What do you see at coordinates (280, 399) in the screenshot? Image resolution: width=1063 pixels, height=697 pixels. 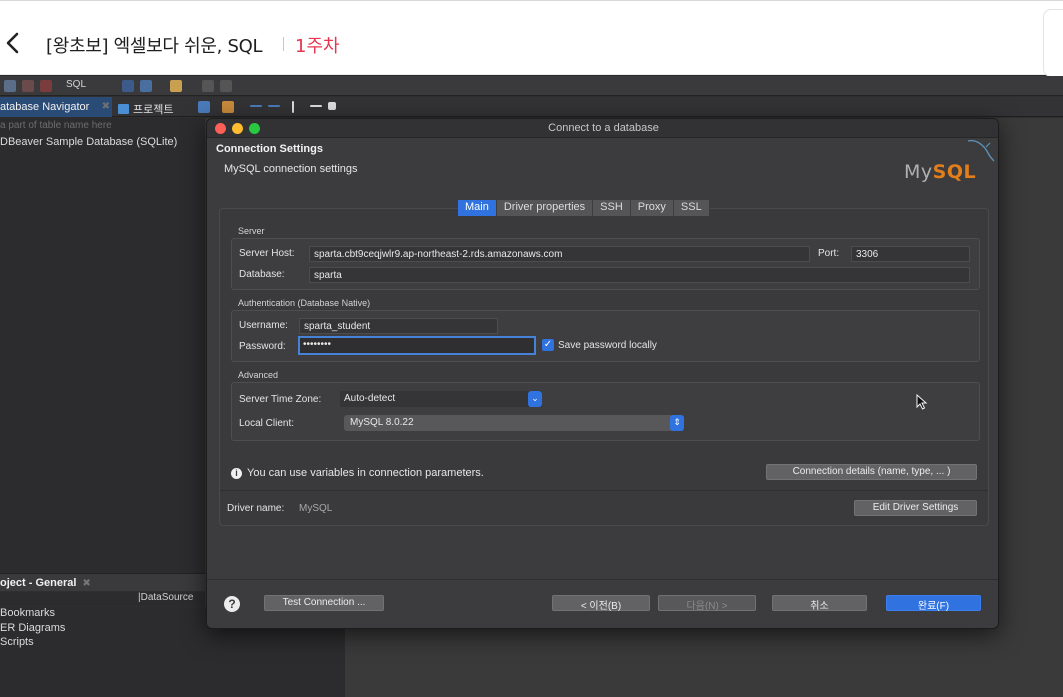 I see `server-time-zone-label: Server Time Zone:` at bounding box center [280, 399].